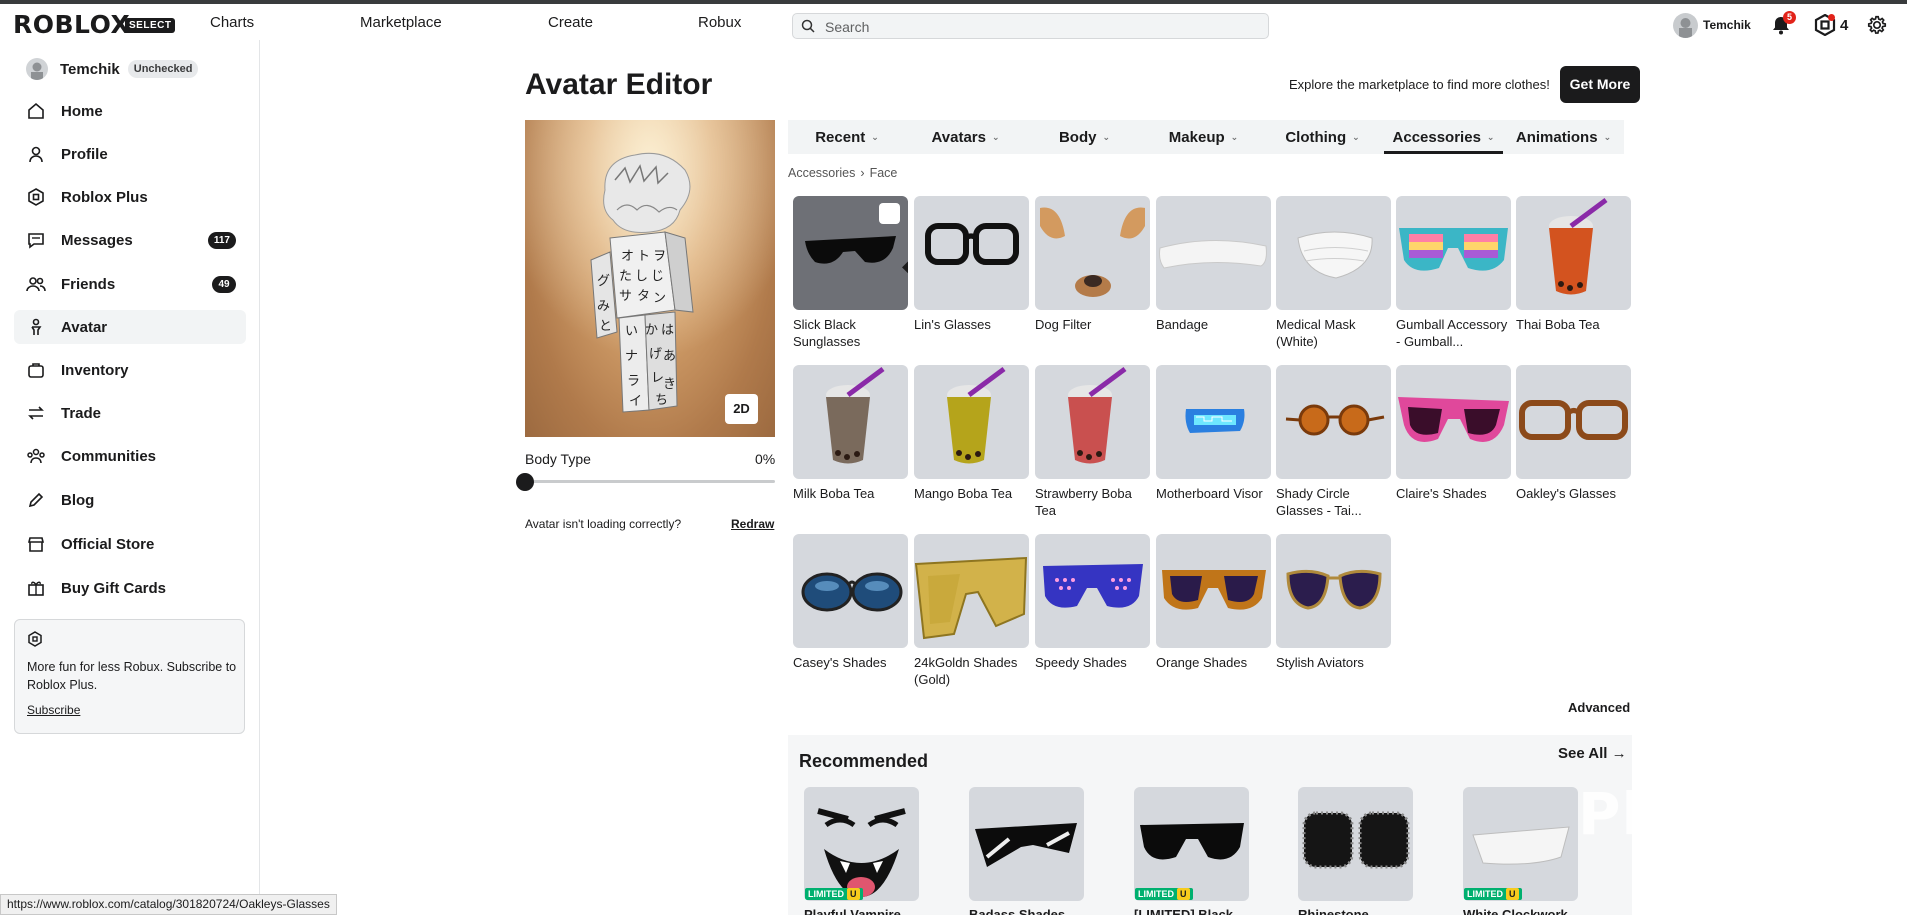 This screenshot has width=1907, height=915. Describe the element at coordinates (971, 611) in the screenshot. I see `item-card: 24kGoldn Shades (Gold)` at that location.